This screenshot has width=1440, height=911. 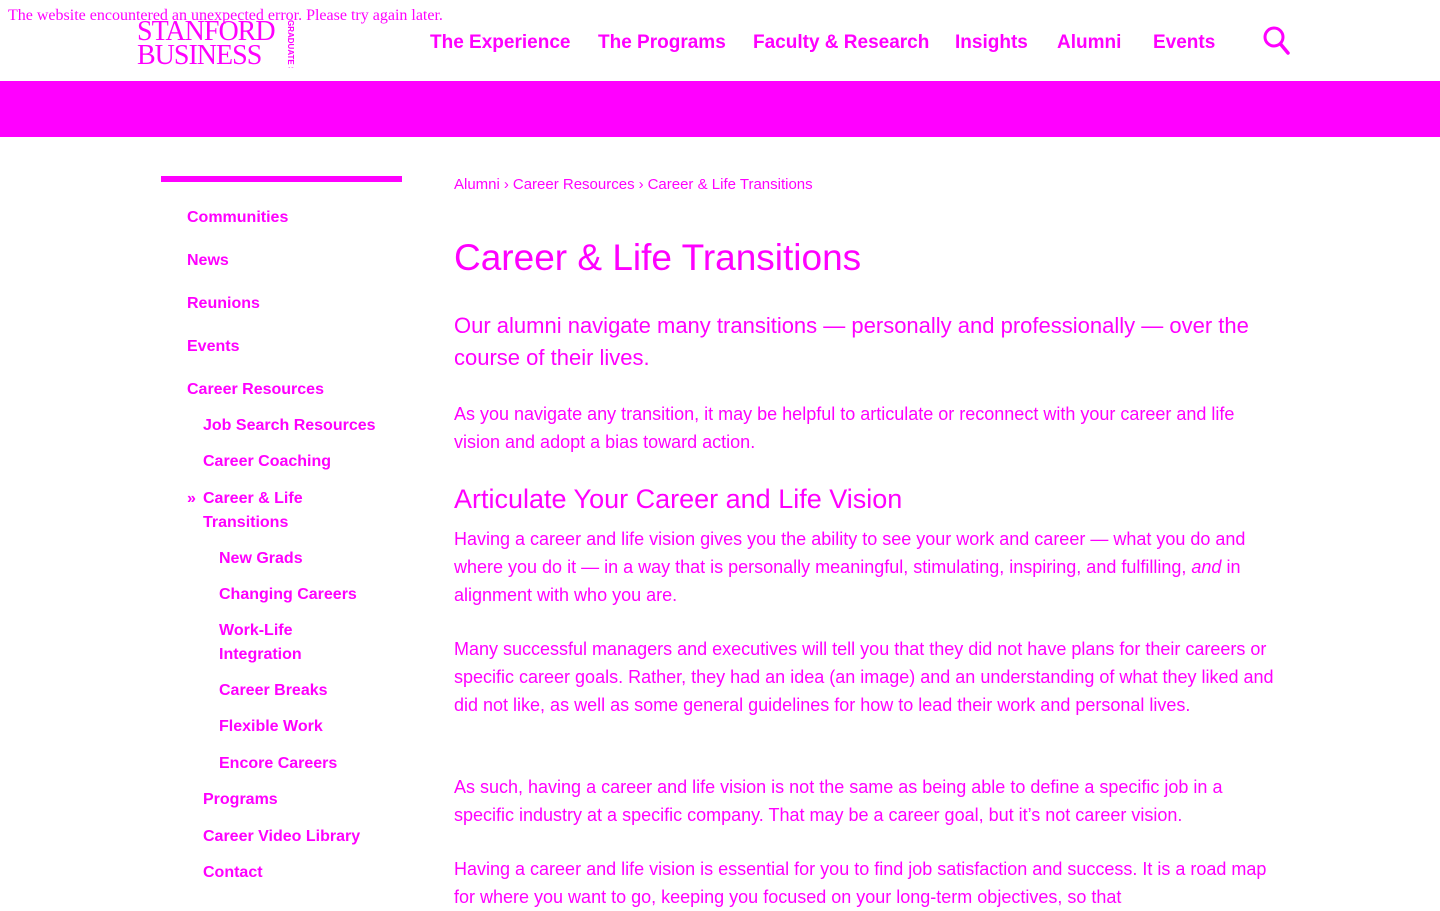 I want to click on sidebar-item-contact: Contact, so click(x=233, y=873).